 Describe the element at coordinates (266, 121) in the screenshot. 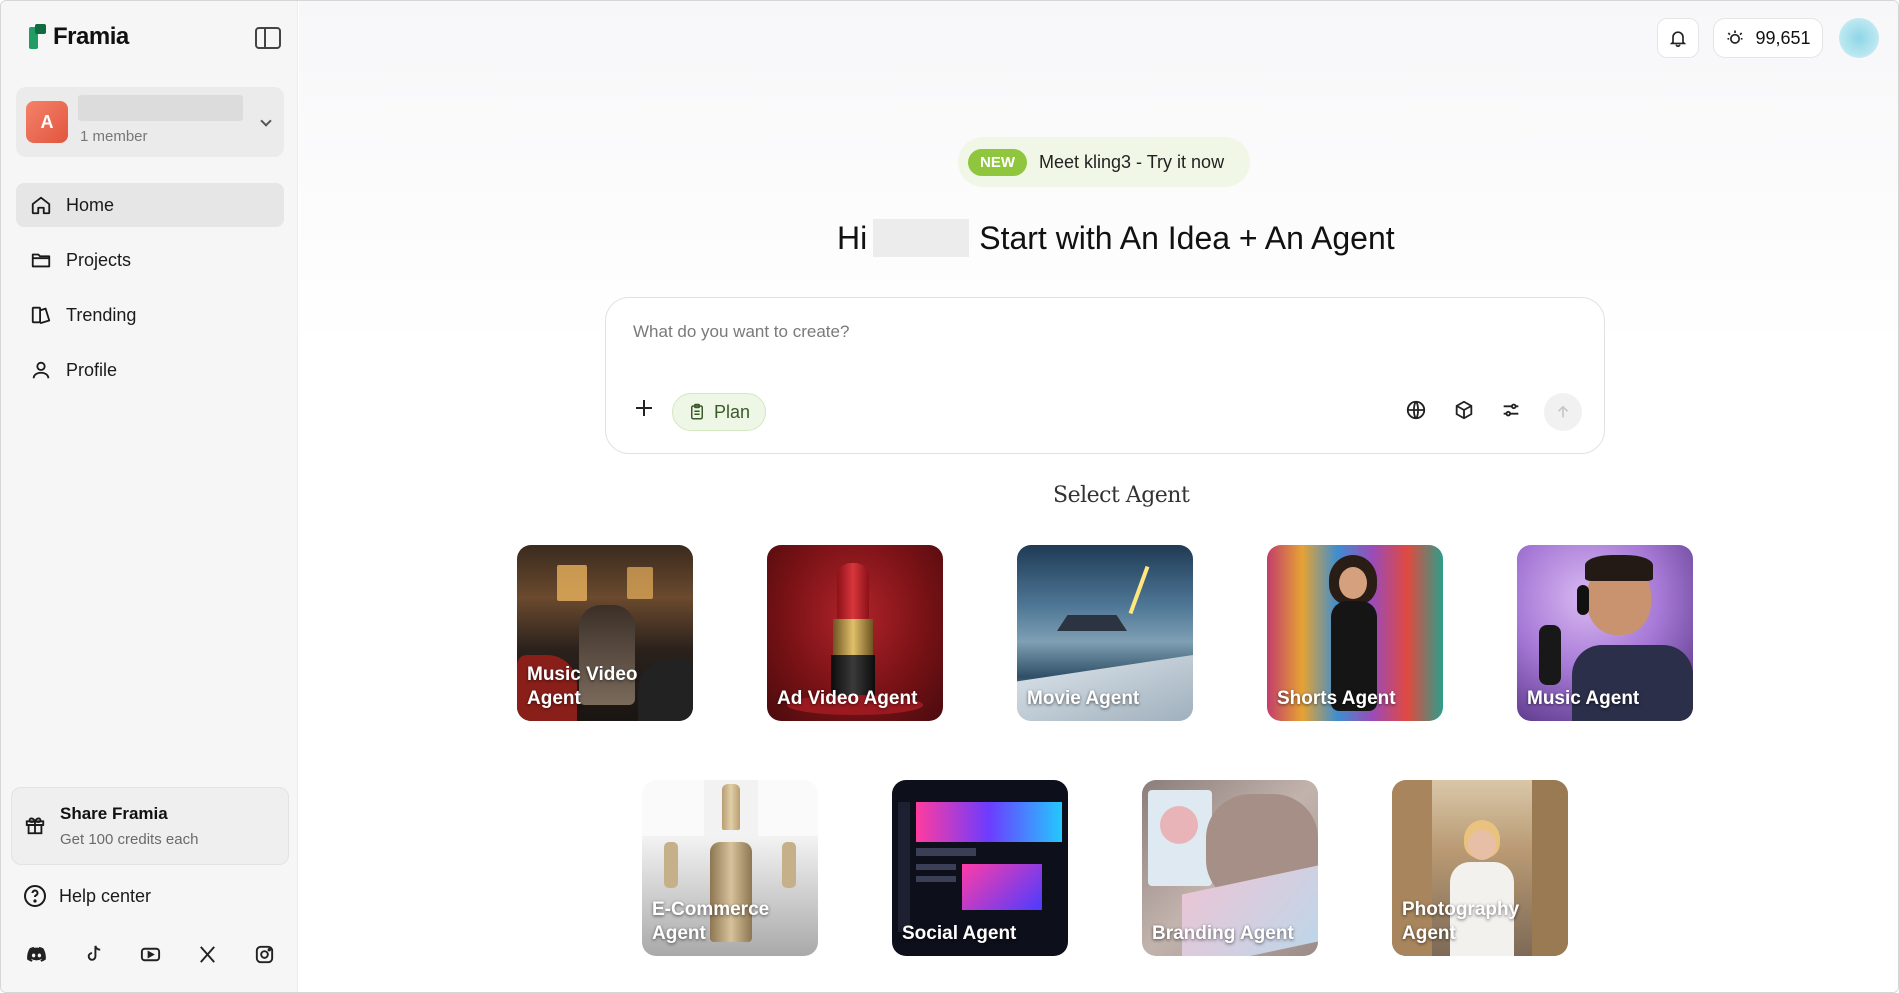

I see `chevron-down-icon` at that location.